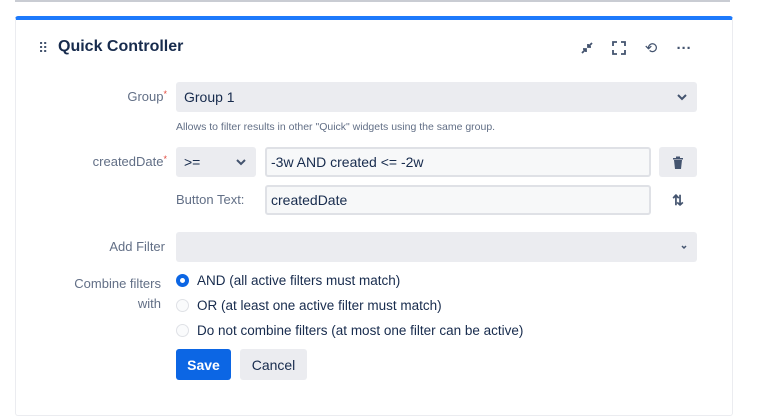 Image resolution: width=765 pixels, height=416 pixels. What do you see at coordinates (203, 364) in the screenshot?
I see `save-button: Save` at bounding box center [203, 364].